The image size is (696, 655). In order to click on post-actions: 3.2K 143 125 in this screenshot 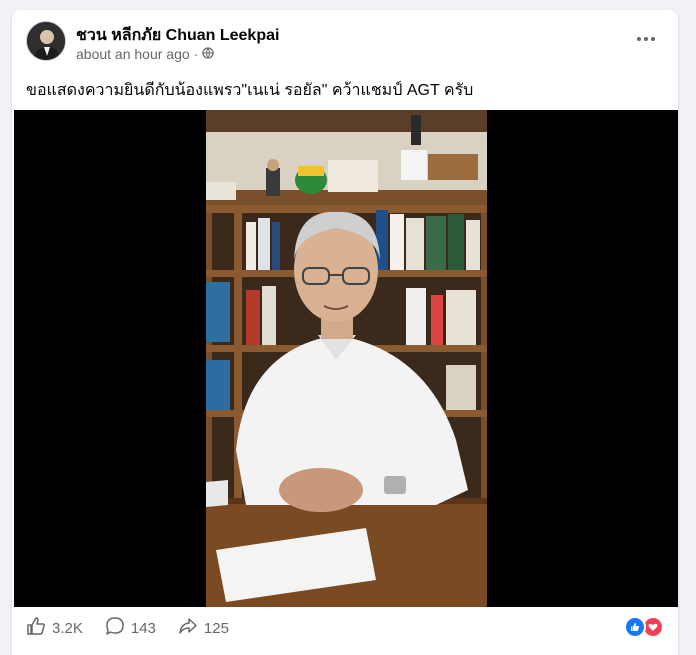, I will do `click(345, 628)`.